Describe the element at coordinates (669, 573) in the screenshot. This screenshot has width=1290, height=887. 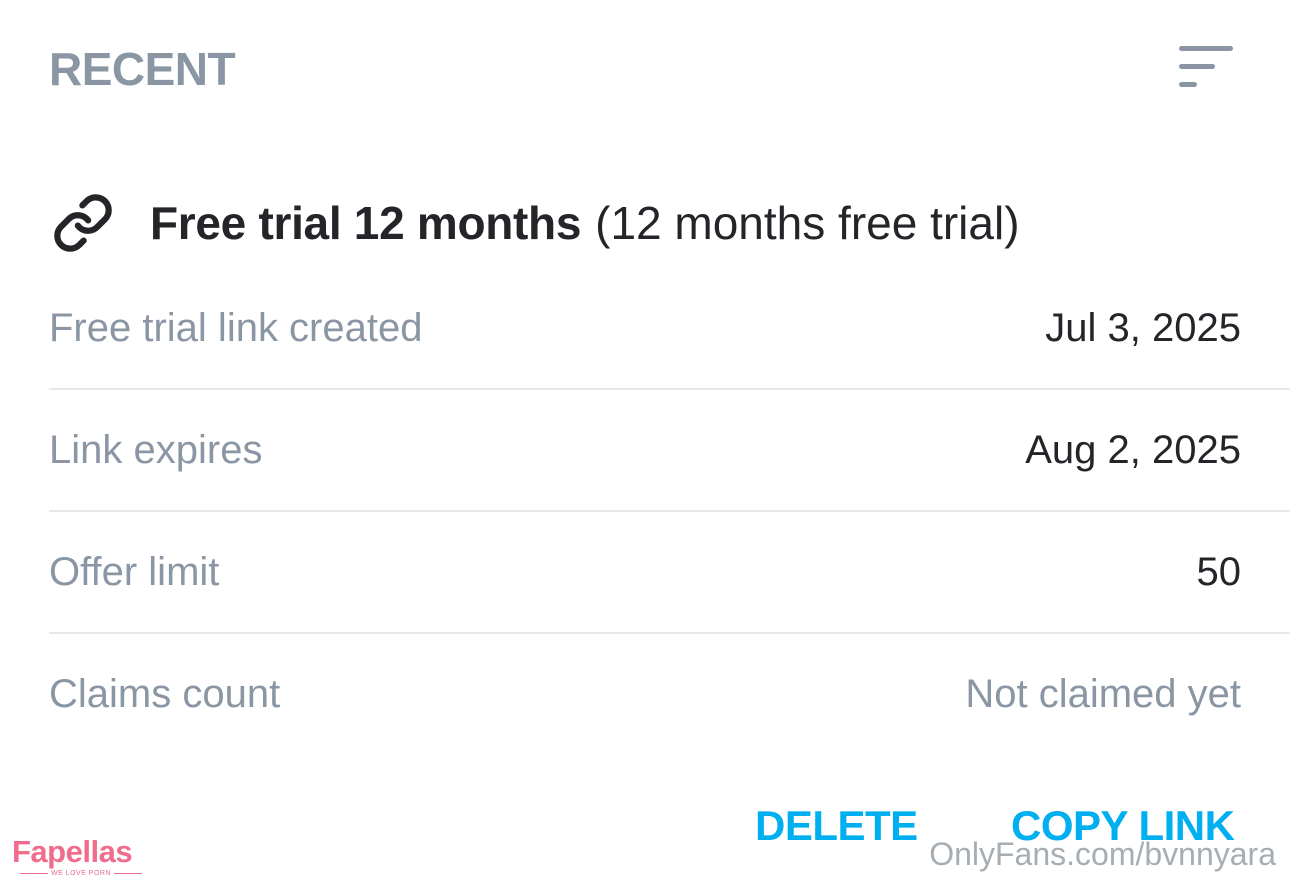
I see `detail-row-offer-limit: Offer limit 50` at that location.